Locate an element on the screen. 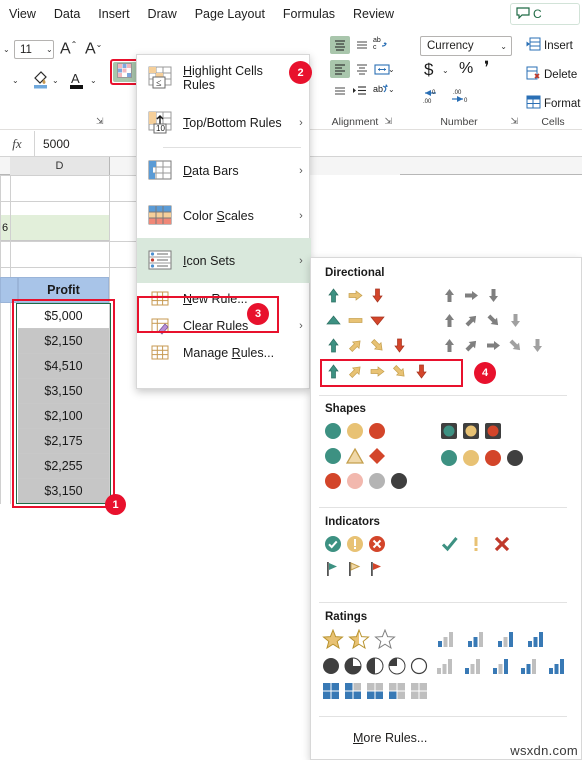 The image size is (582, 760). format-cells-button: Format is located at coordinates (553, 103).